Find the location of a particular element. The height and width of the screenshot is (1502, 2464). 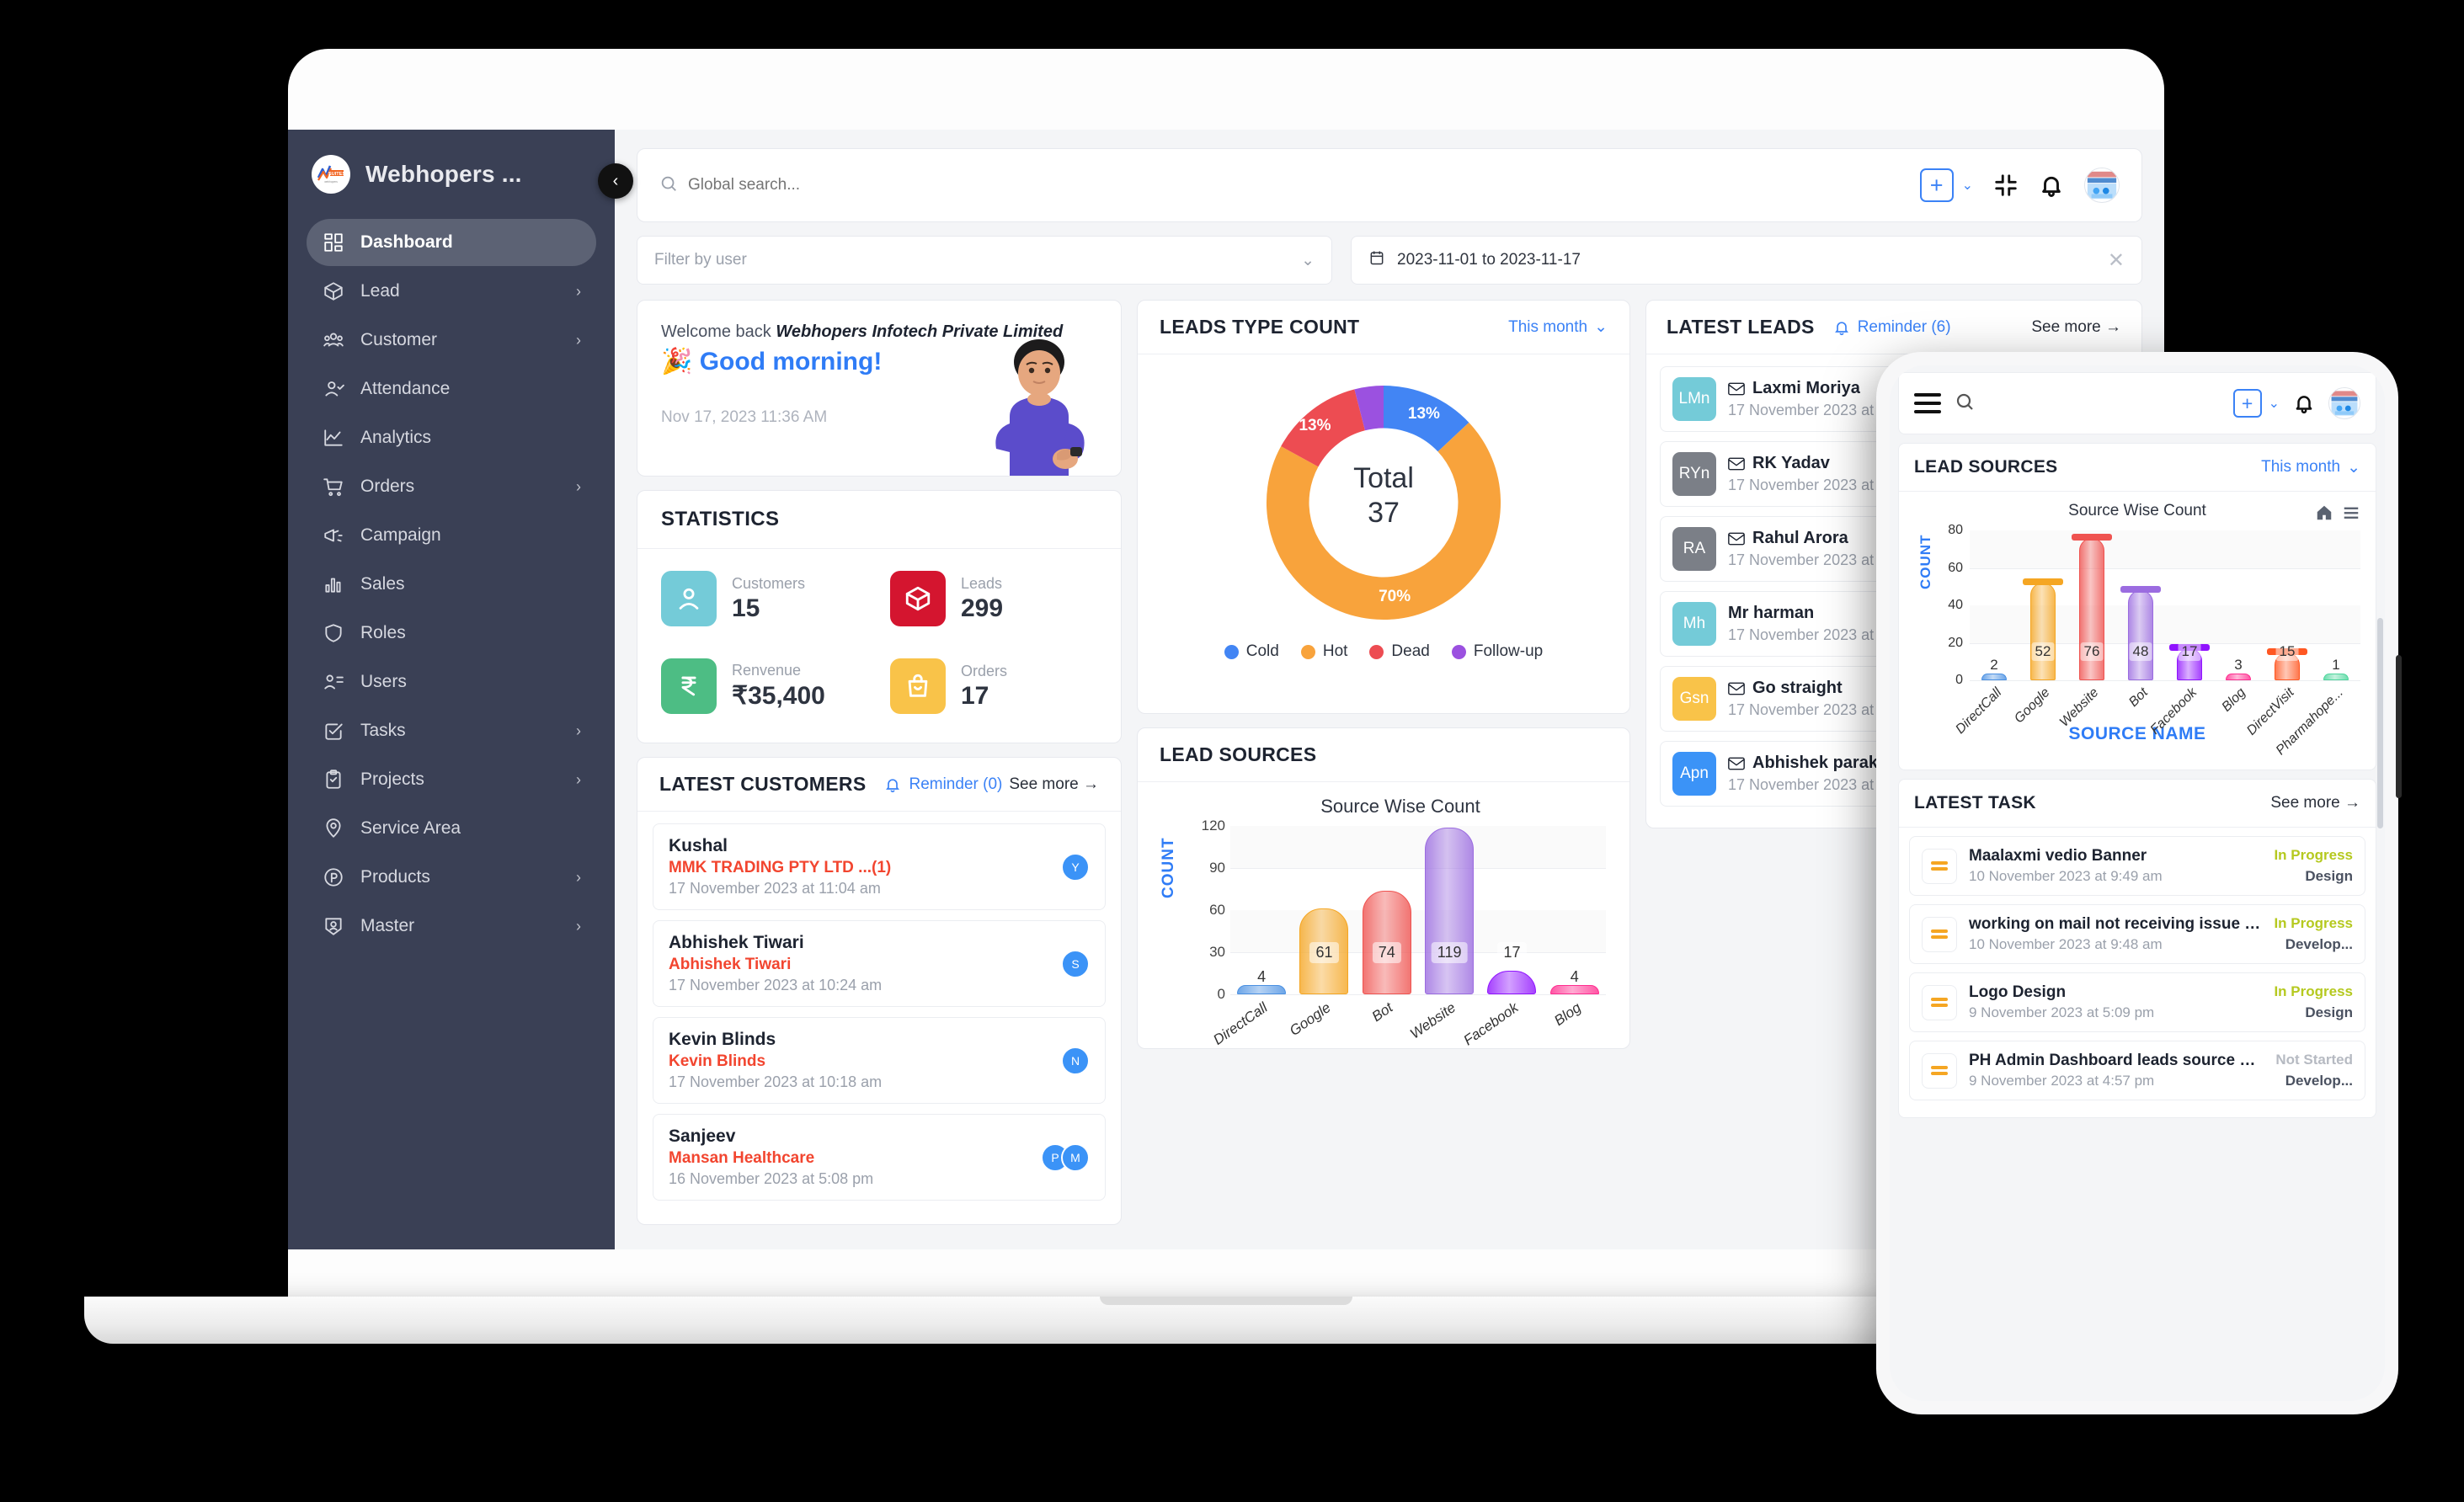

customers-reminder-button: Reminder (0) is located at coordinates (943, 784).